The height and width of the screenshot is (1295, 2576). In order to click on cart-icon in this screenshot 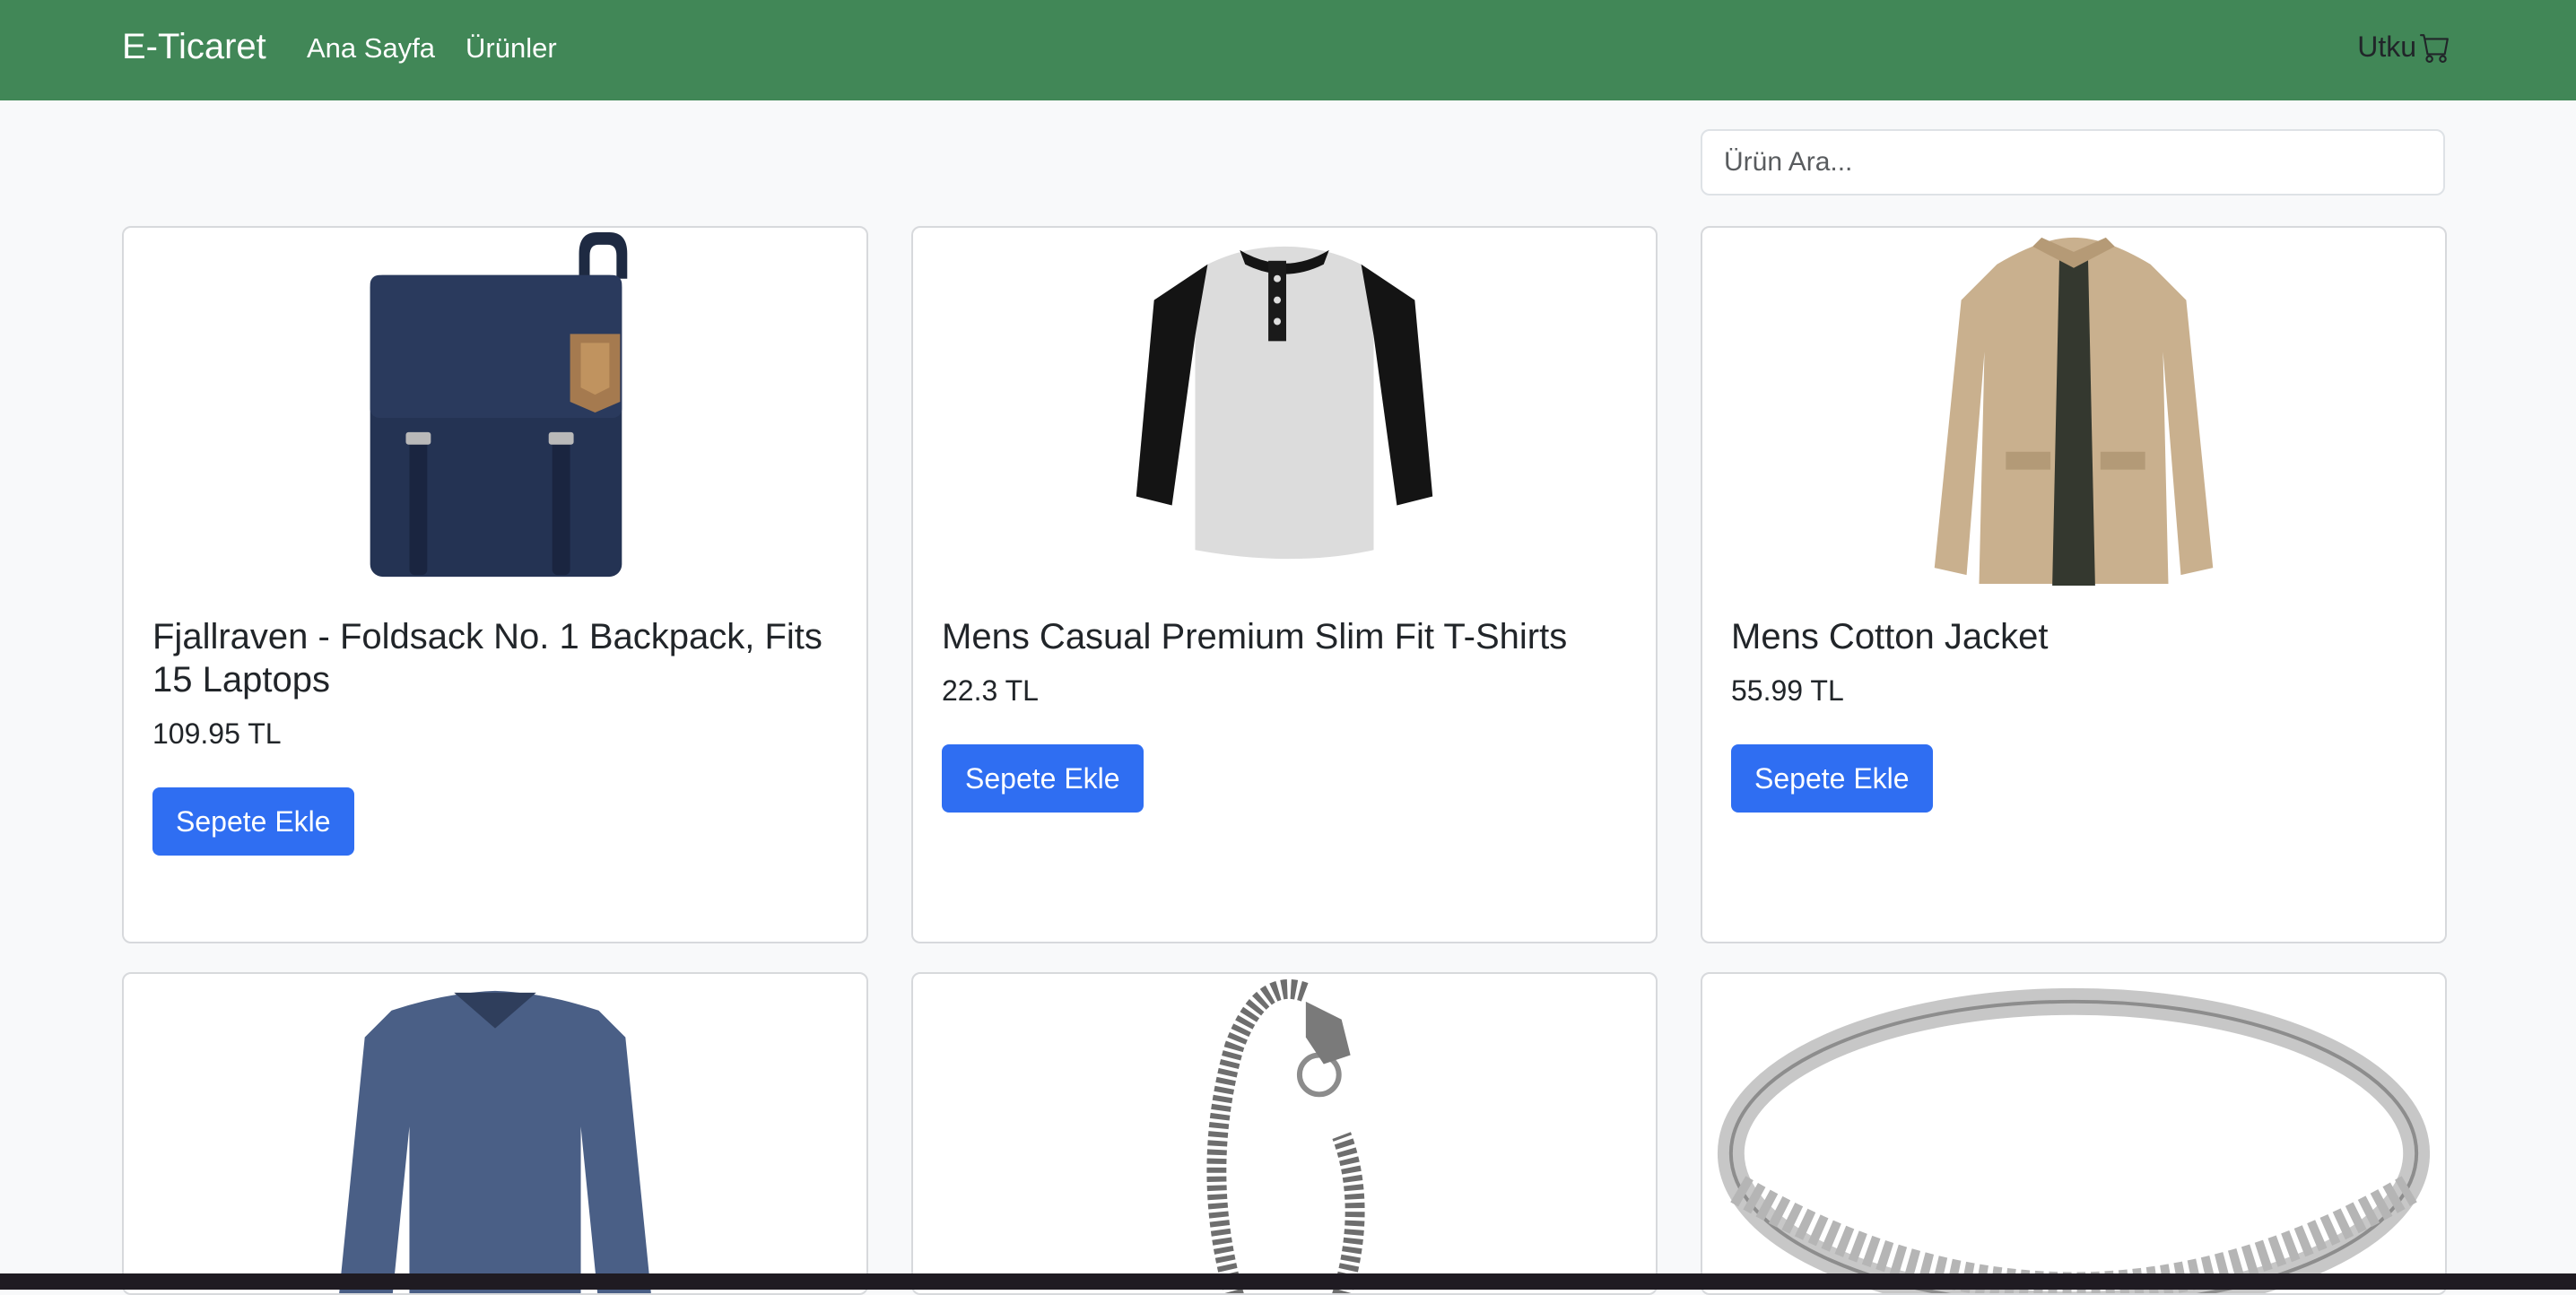, I will do `click(2435, 47)`.